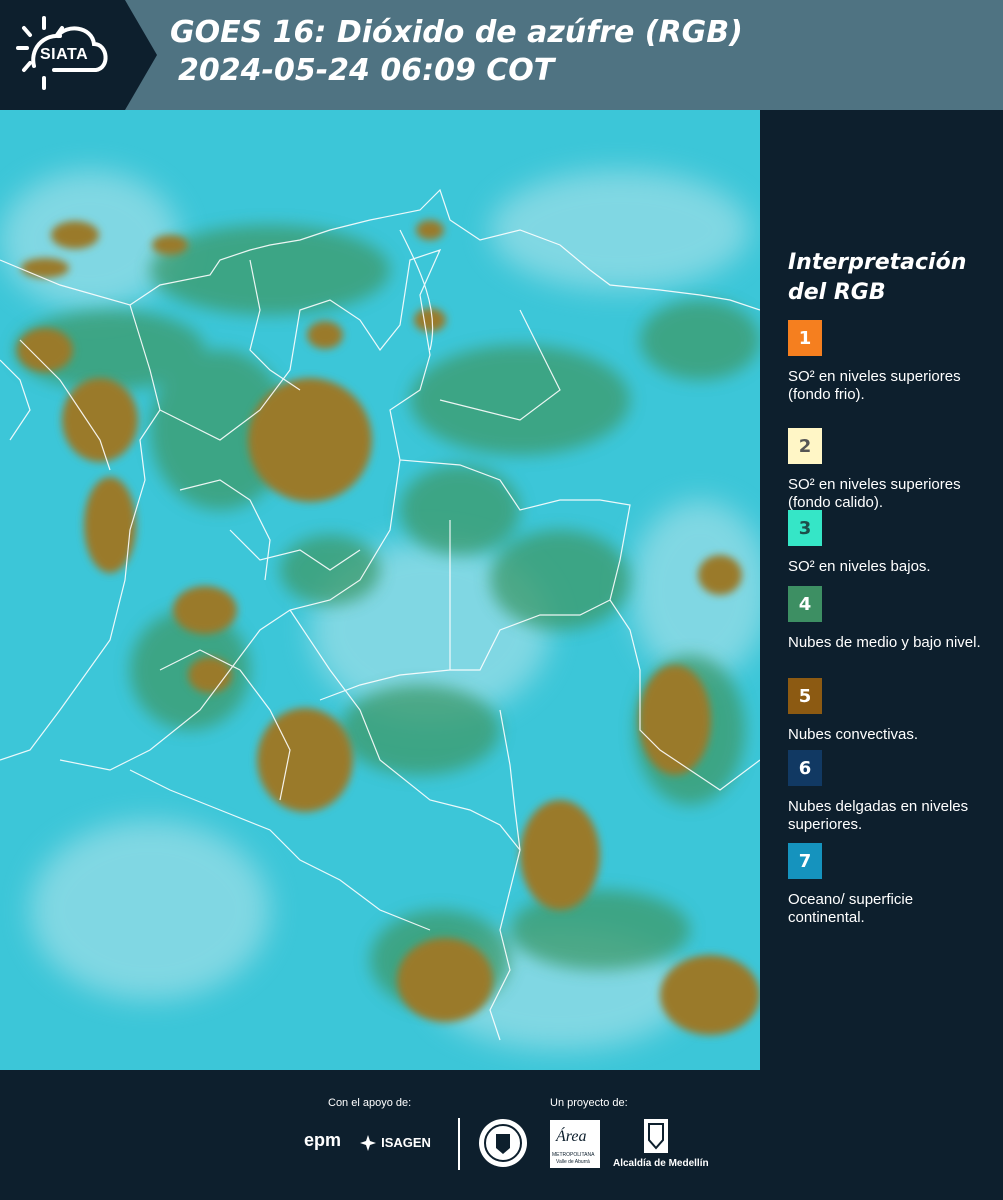  Describe the element at coordinates (370, 1103) in the screenshot. I see `support-label: Con el apoyo de:` at that location.